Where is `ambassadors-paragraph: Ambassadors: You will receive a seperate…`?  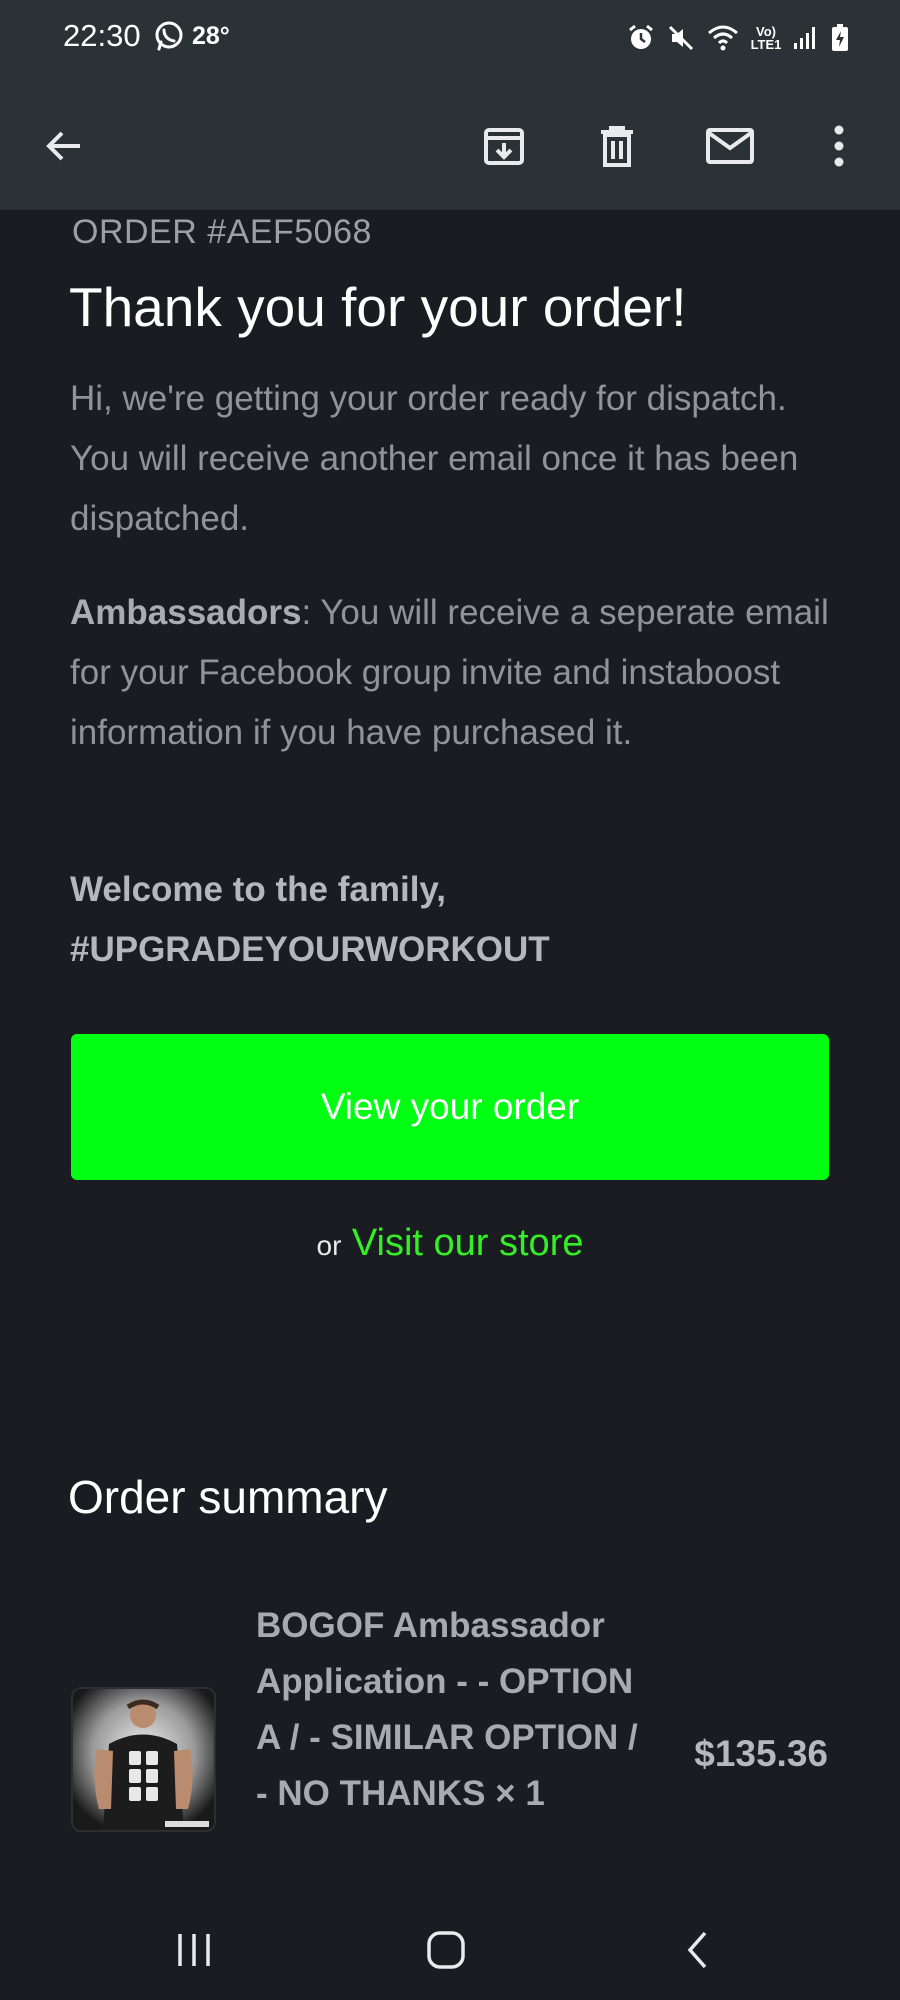
ambassadors-paragraph: Ambassadors: You will receive a seperate… is located at coordinates (450, 673).